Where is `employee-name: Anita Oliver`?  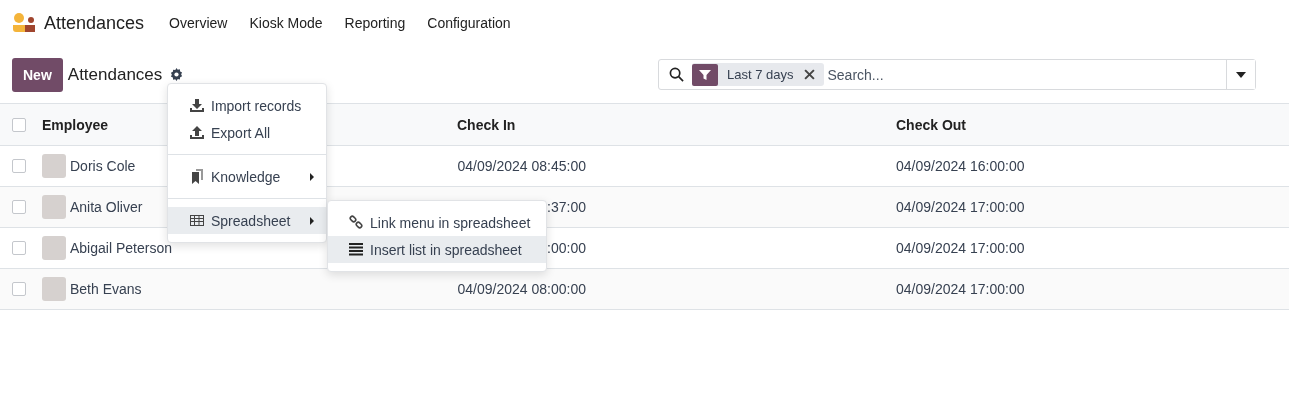 employee-name: Anita Oliver is located at coordinates (106, 207).